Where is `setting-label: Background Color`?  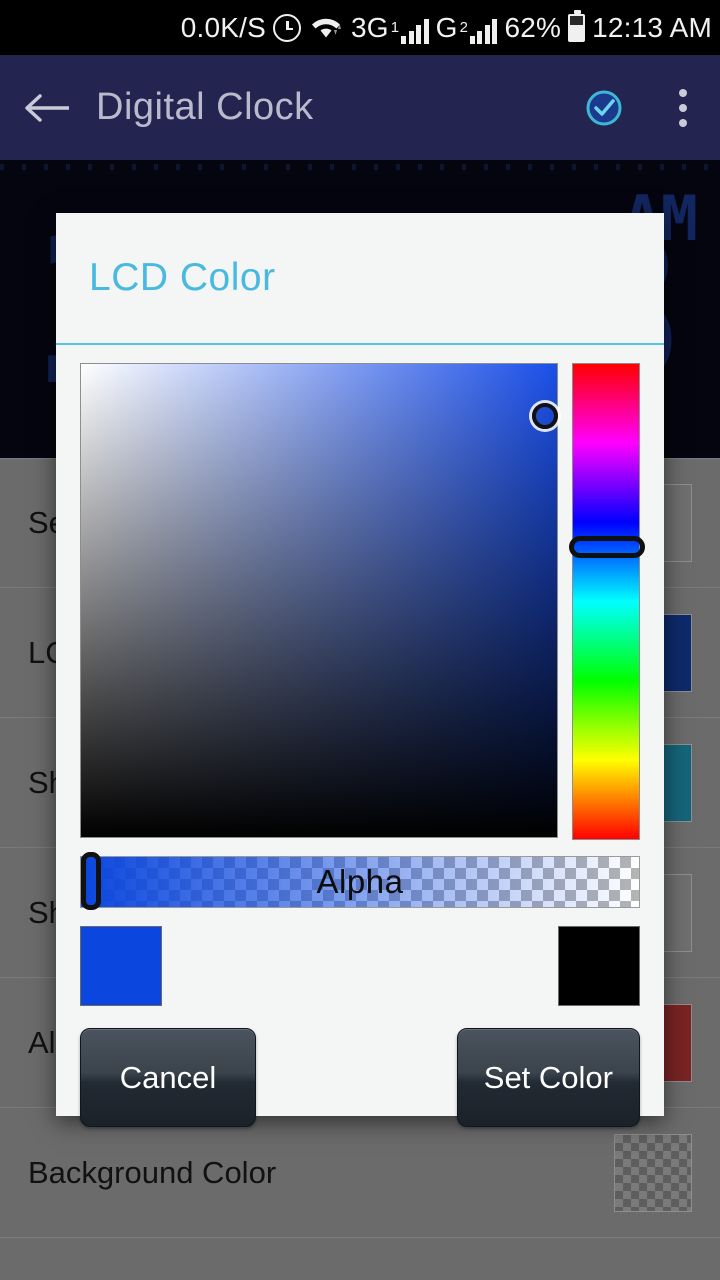 setting-label: Background Color is located at coordinates (152, 1172).